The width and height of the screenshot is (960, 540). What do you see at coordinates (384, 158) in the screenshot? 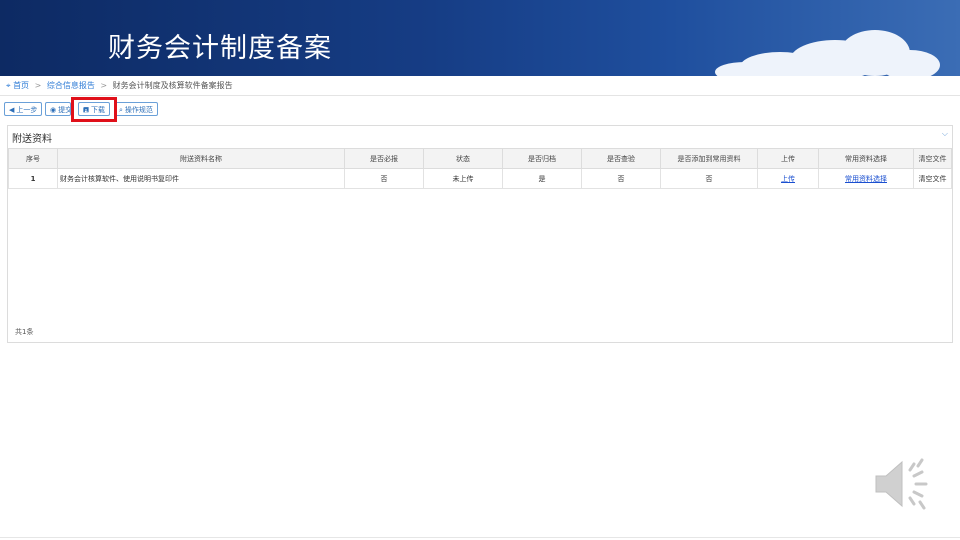
I see `col-required: 是否必报` at bounding box center [384, 158].